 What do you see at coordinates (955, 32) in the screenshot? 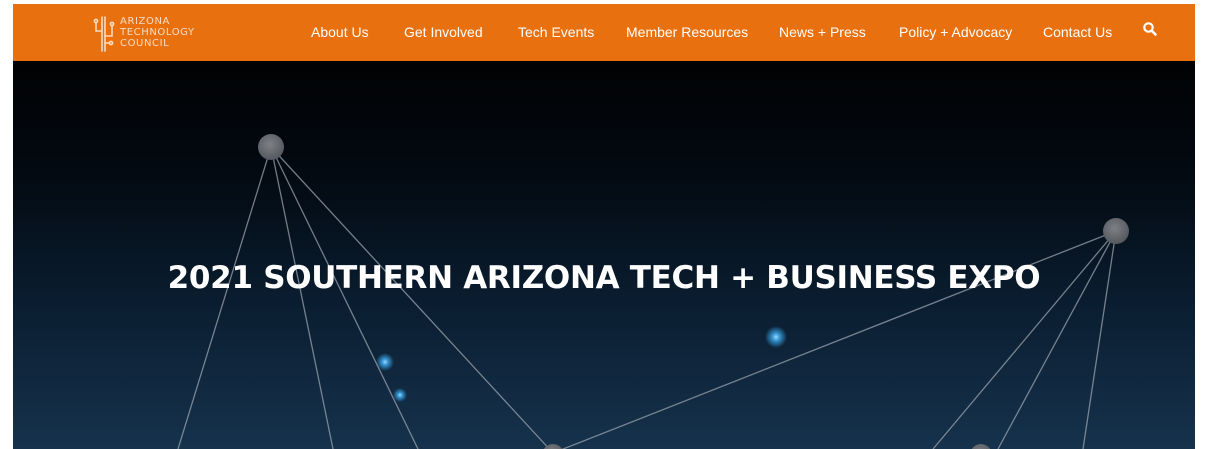
I see `nav-policy-advocacy: Policy + Advocacy` at bounding box center [955, 32].